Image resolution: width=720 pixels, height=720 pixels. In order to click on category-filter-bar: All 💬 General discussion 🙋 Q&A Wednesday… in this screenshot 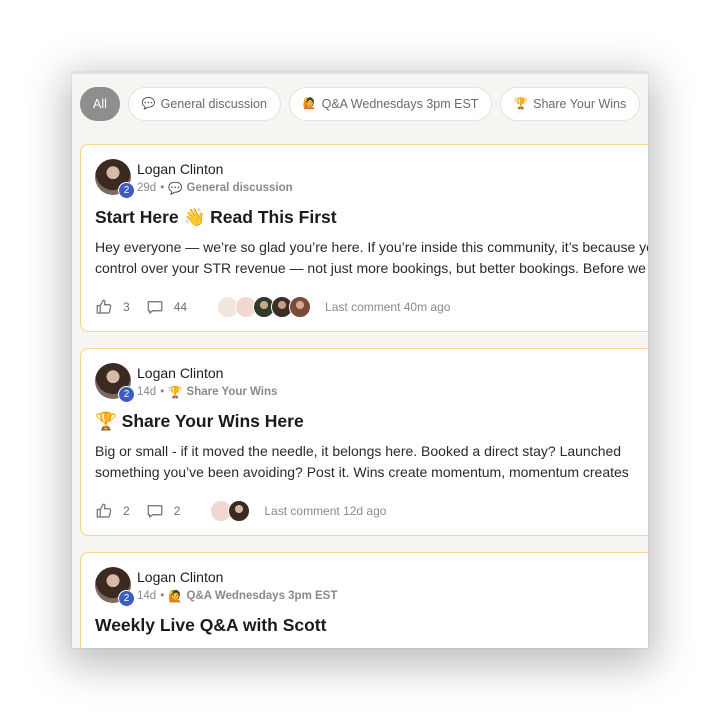, I will do `click(360, 104)`.